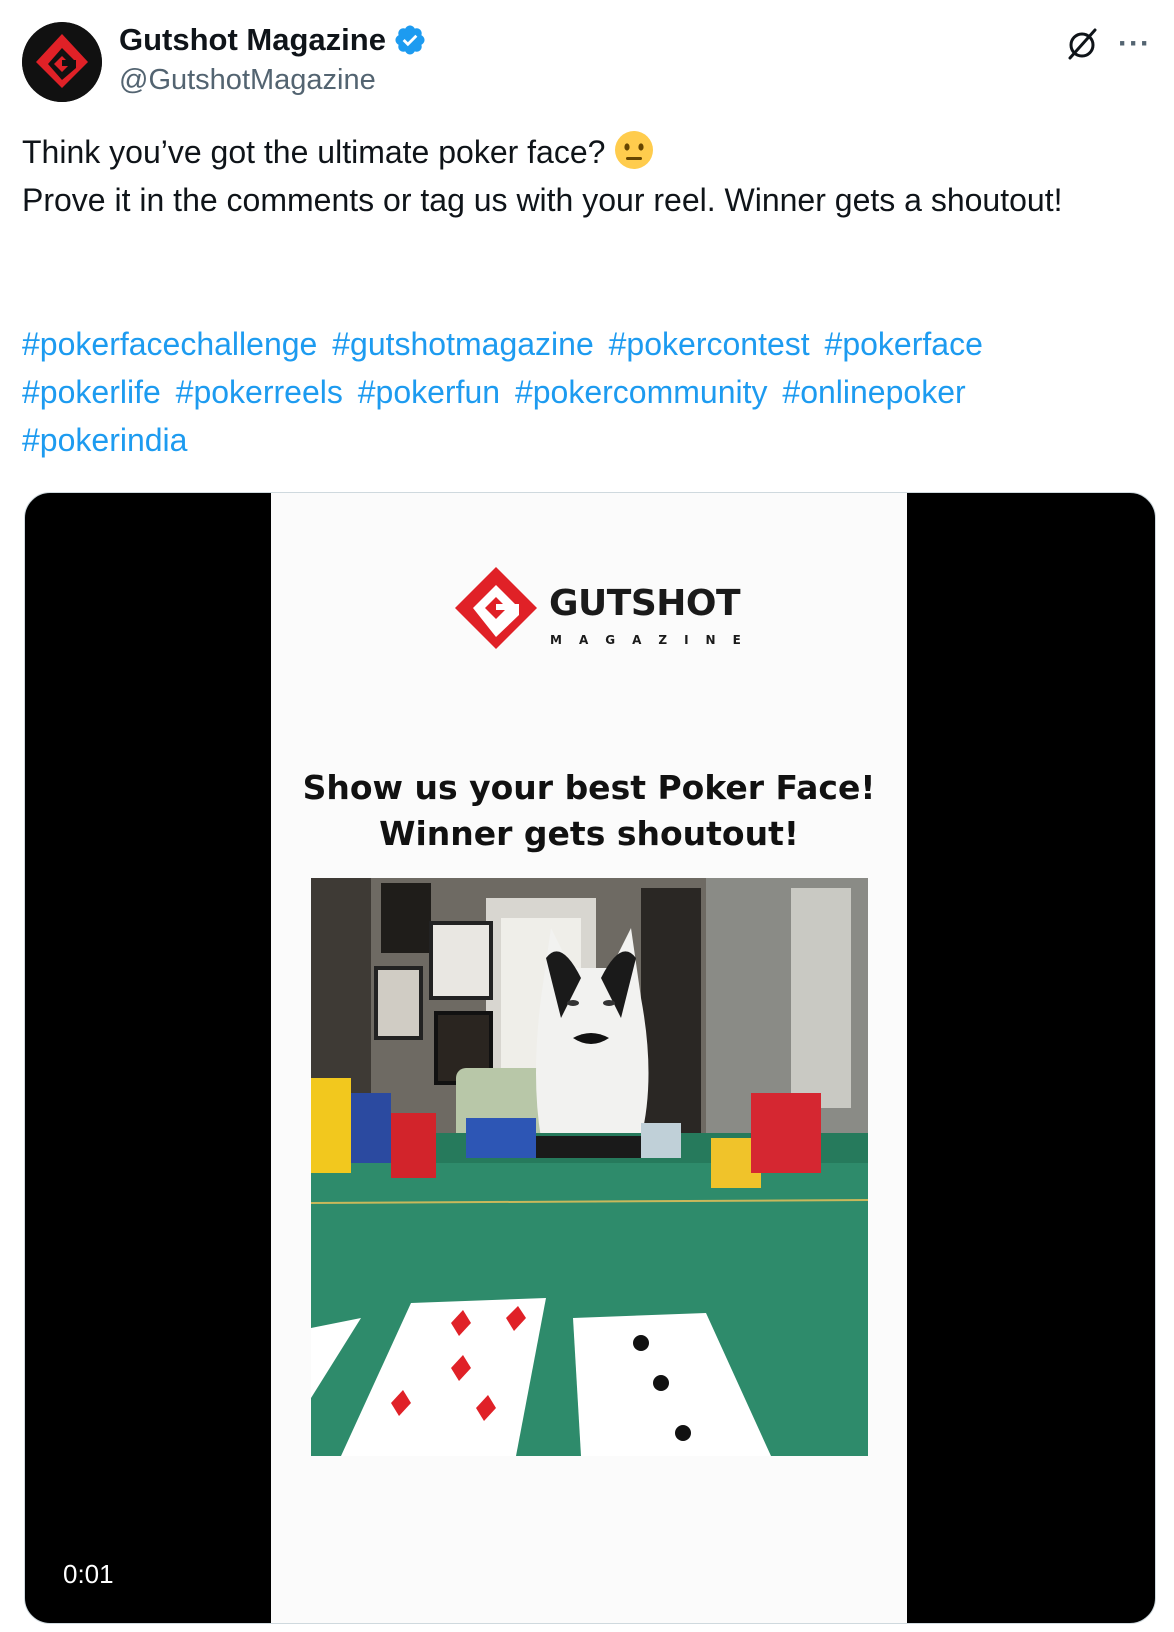  What do you see at coordinates (589, 833) in the screenshot?
I see `headline-line2: Winner gets shoutout!` at bounding box center [589, 833].